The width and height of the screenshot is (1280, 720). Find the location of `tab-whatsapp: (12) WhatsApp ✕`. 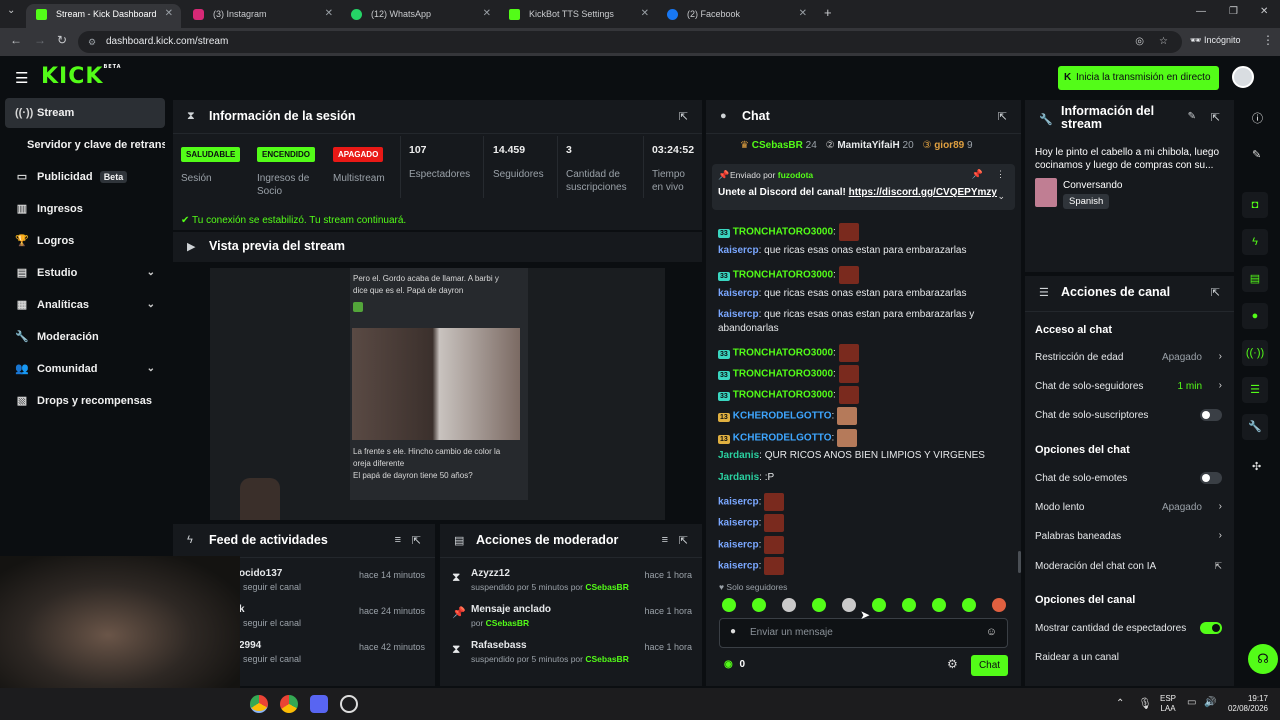

tab-whatsapp: (12) WhatsApp ✕ is located at coordinates (420, 16).